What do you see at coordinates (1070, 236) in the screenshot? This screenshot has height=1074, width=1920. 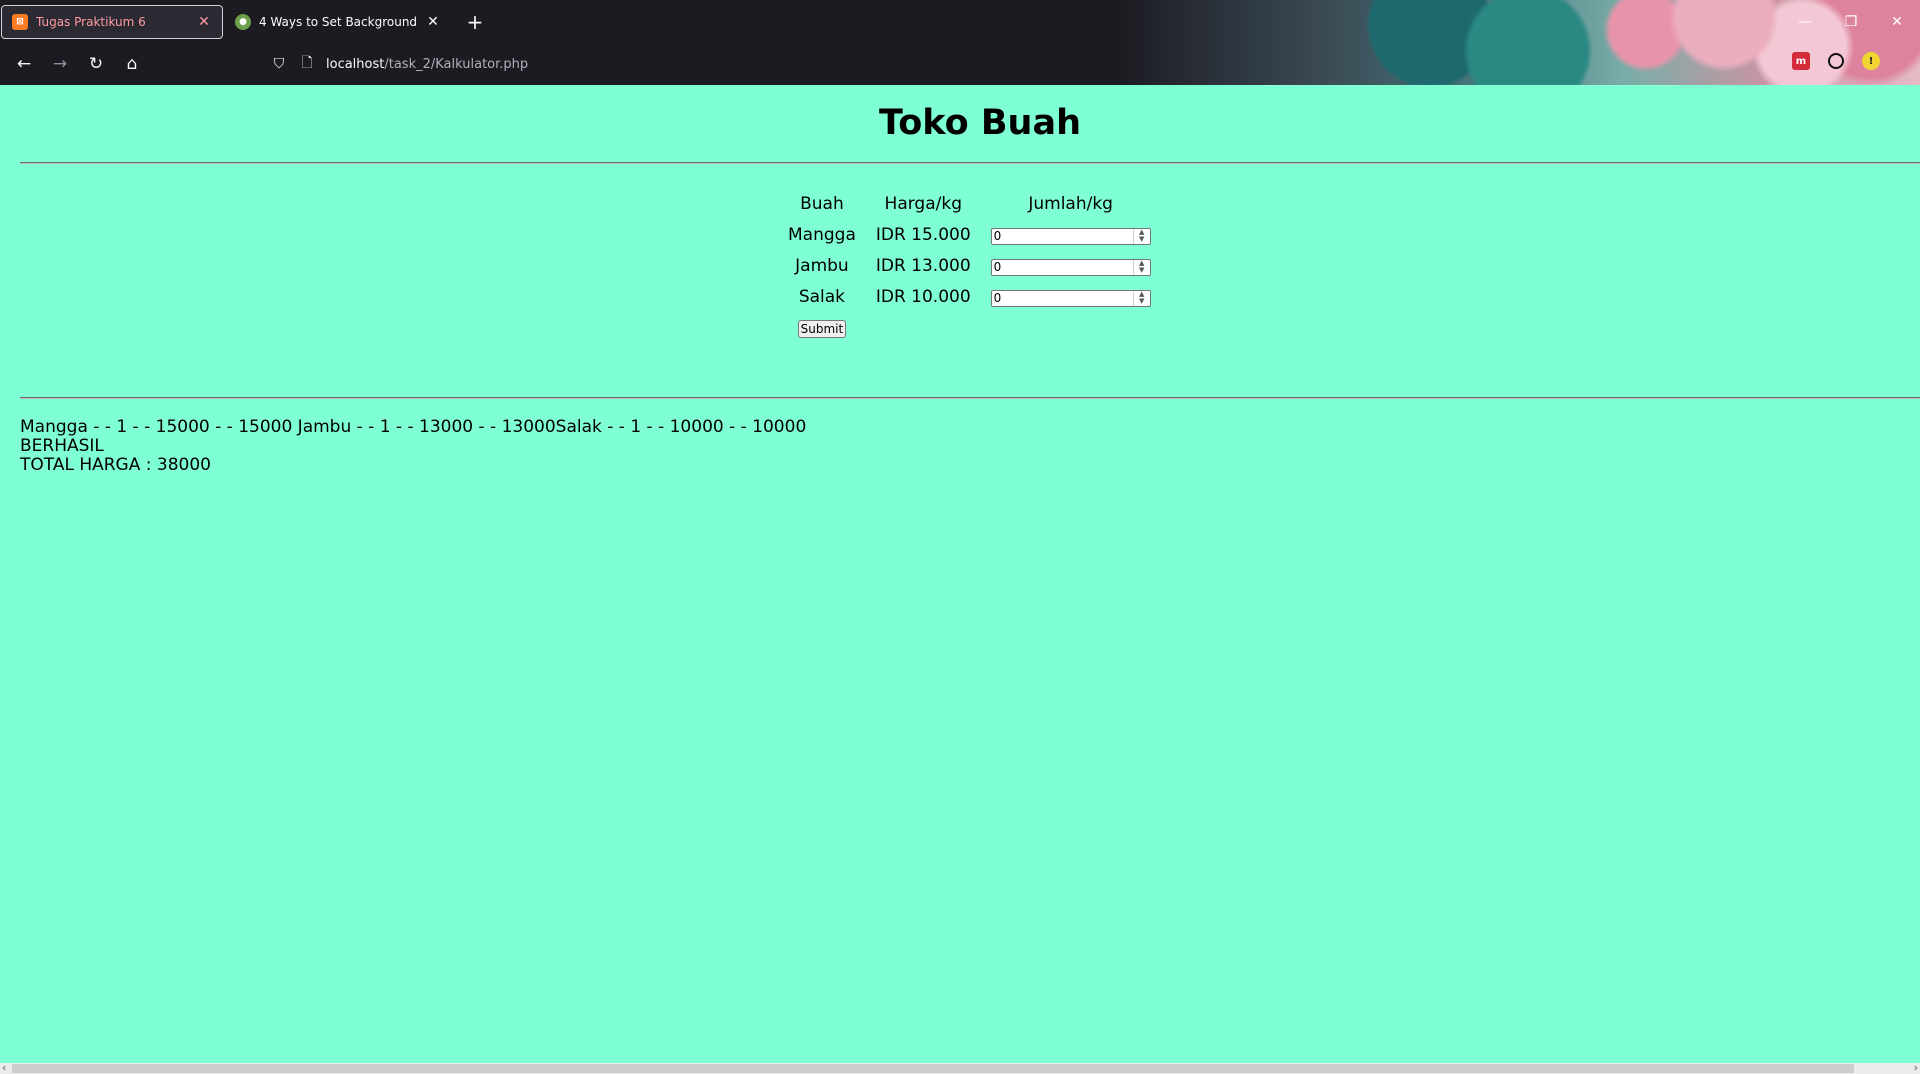 I see `quantity-input-mangga: 0 ▲ ▼` at bounding box center [1070, 236].